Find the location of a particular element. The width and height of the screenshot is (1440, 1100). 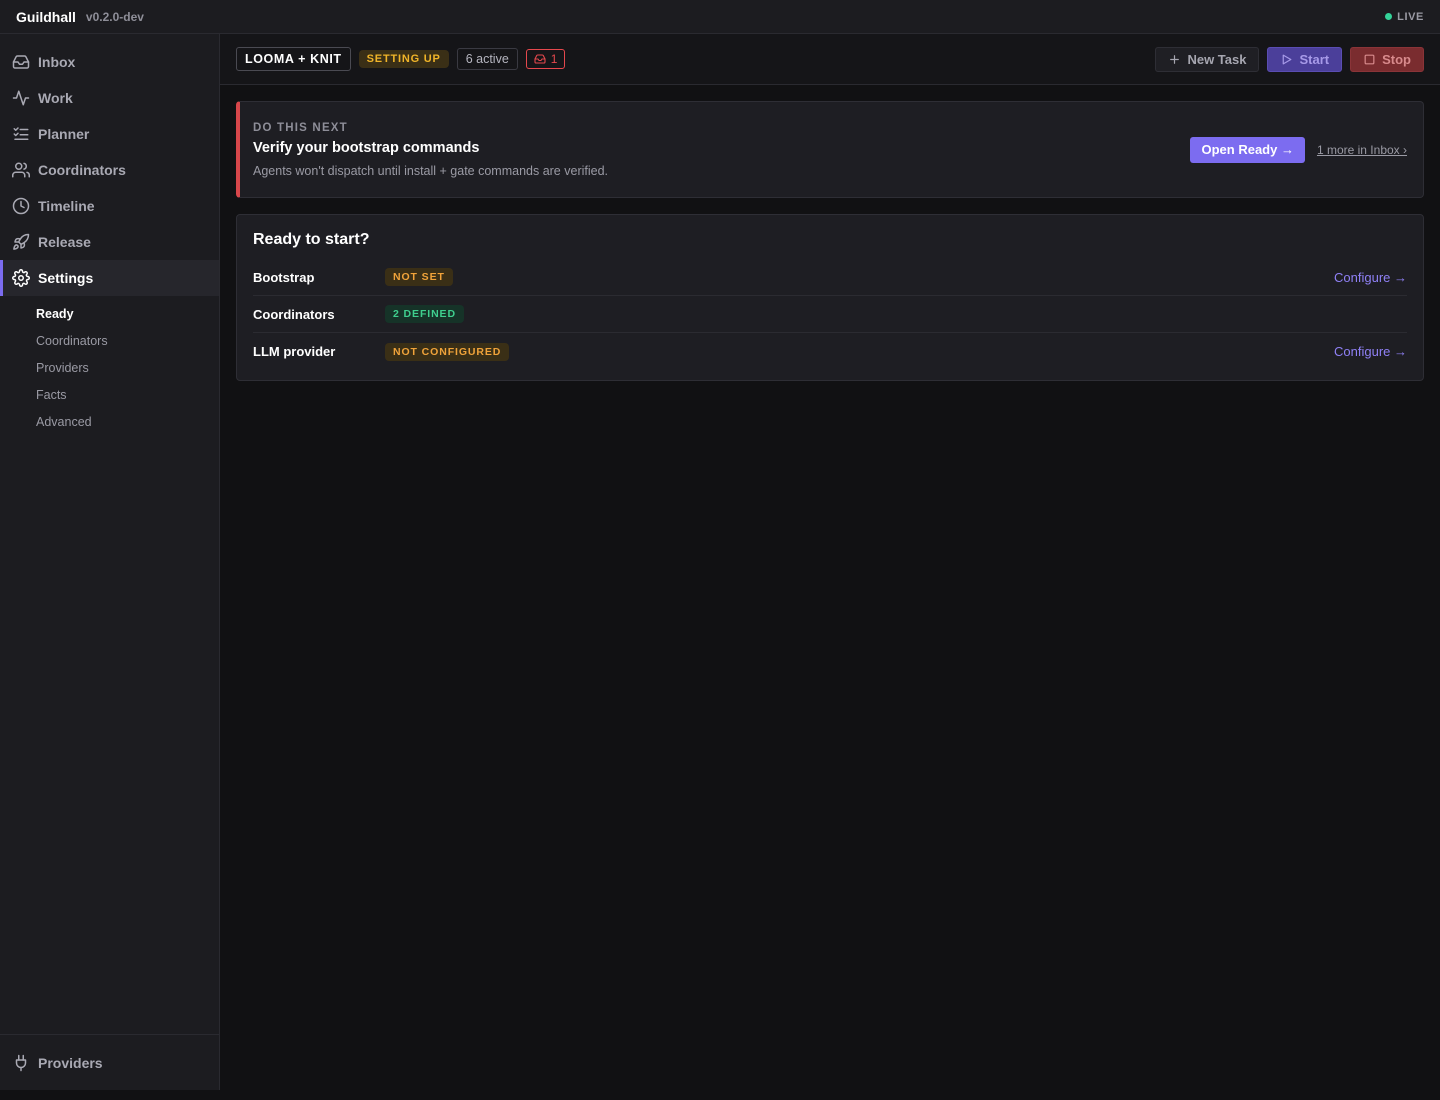

row-label: Bootstrap is located at coordinates (284, 277).